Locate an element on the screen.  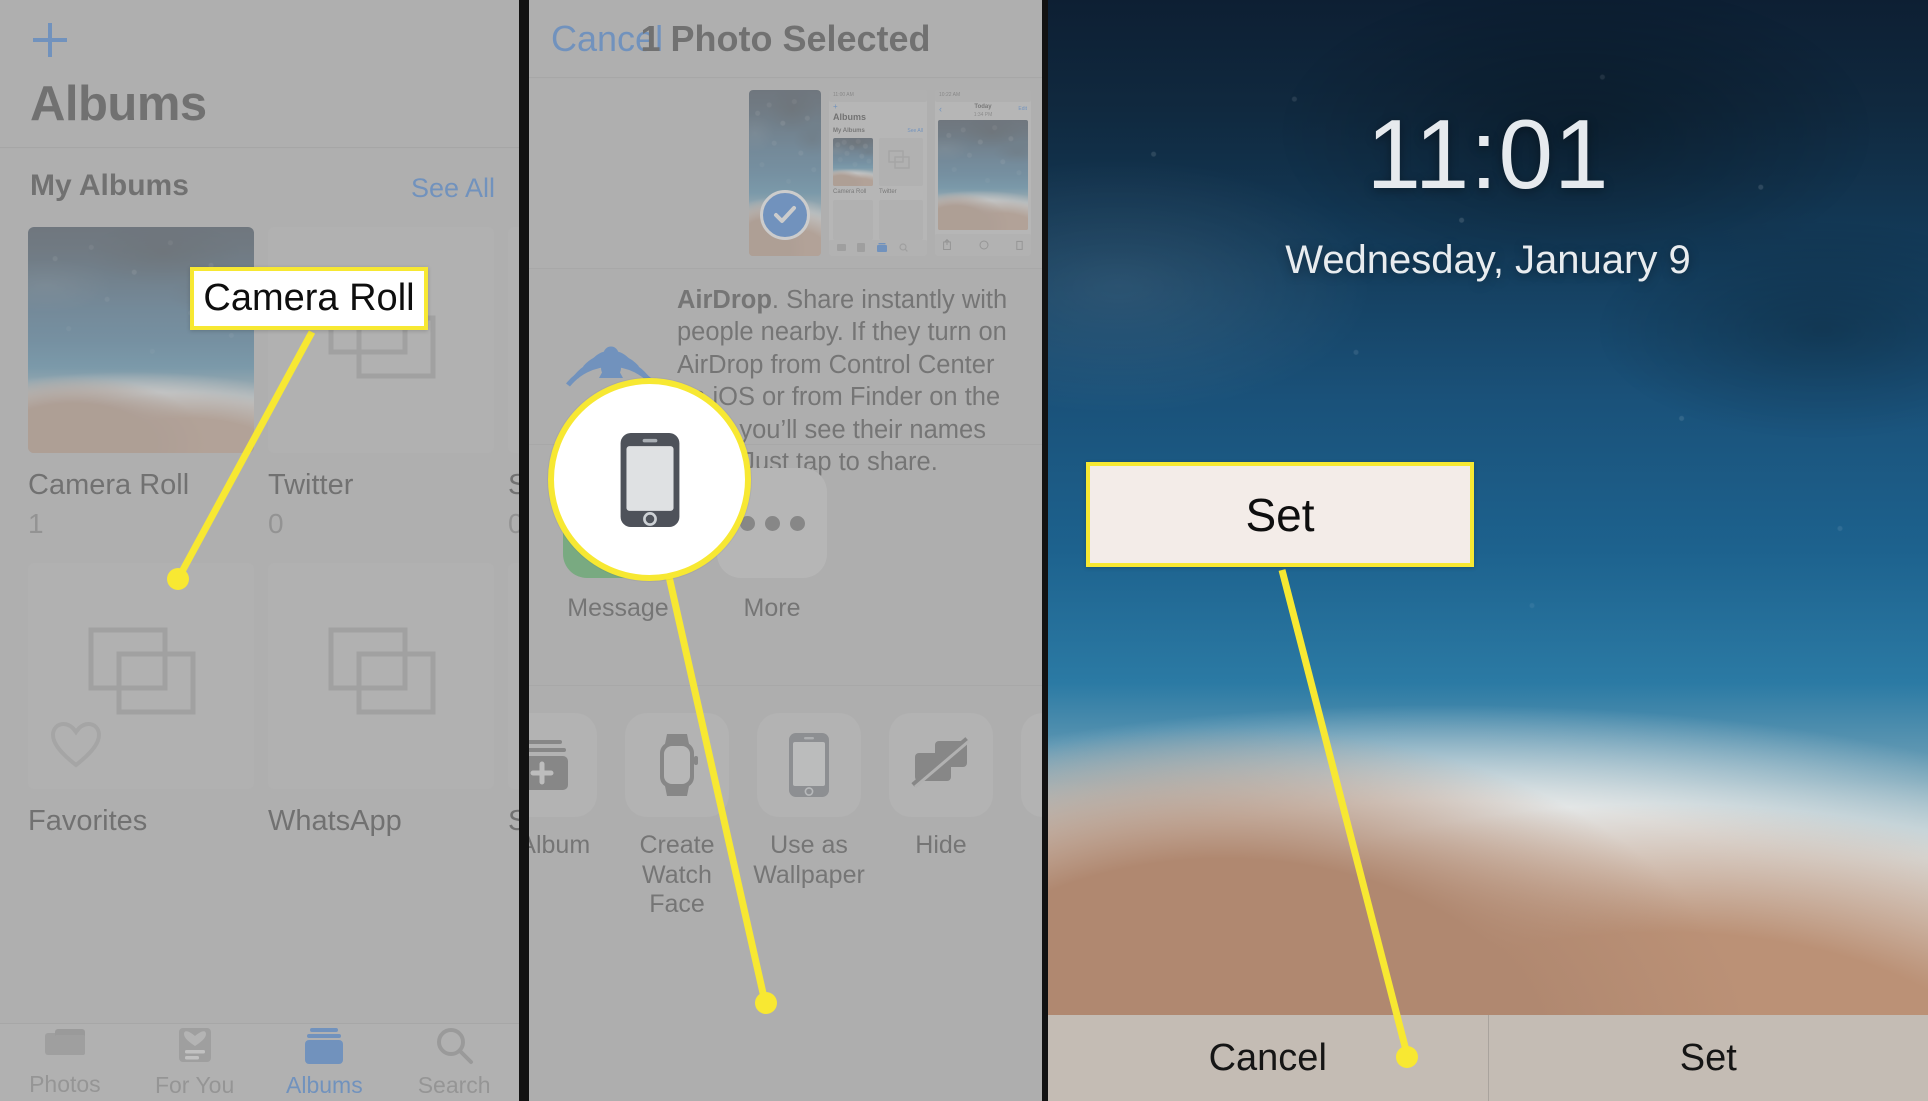
cancel-button: Cancel is located at coordinates (1268, 1058).